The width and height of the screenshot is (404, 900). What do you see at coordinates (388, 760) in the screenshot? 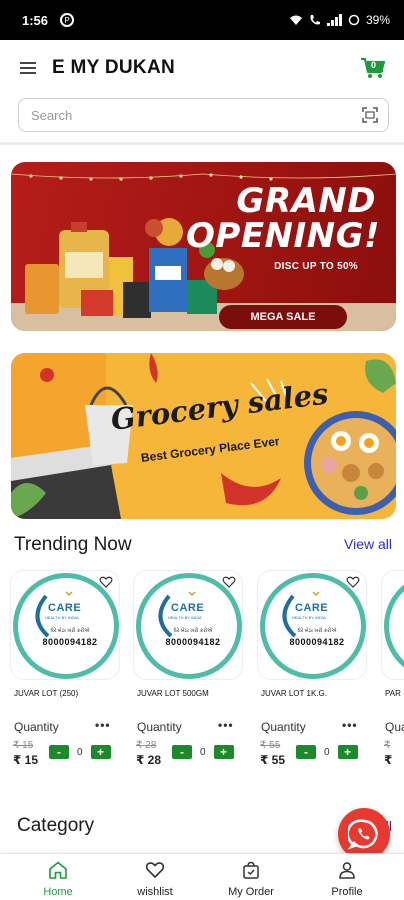
I see `product-price: ₹` at bounding box center [388, 760].